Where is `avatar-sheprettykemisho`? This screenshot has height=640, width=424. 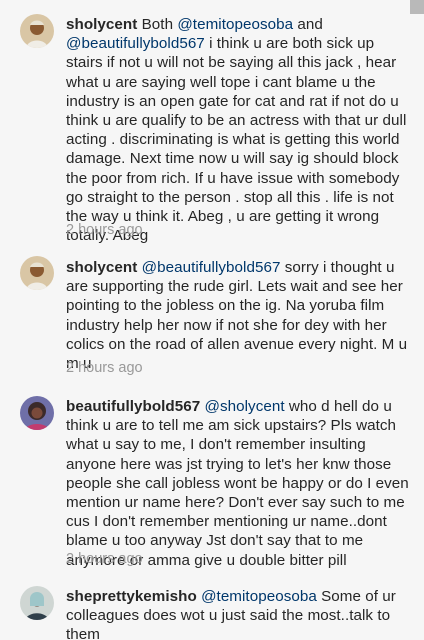 avatar-sheprettykemisho is located at coordinates (37, 603).